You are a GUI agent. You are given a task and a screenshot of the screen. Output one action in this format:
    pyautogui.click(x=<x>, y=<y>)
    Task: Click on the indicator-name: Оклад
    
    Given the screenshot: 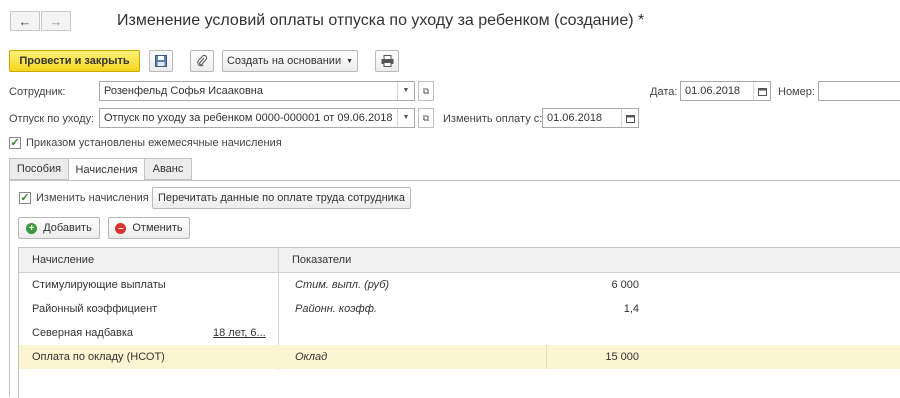 What is the action you would take?
    pyautogui.click(x=311, y=357)
    